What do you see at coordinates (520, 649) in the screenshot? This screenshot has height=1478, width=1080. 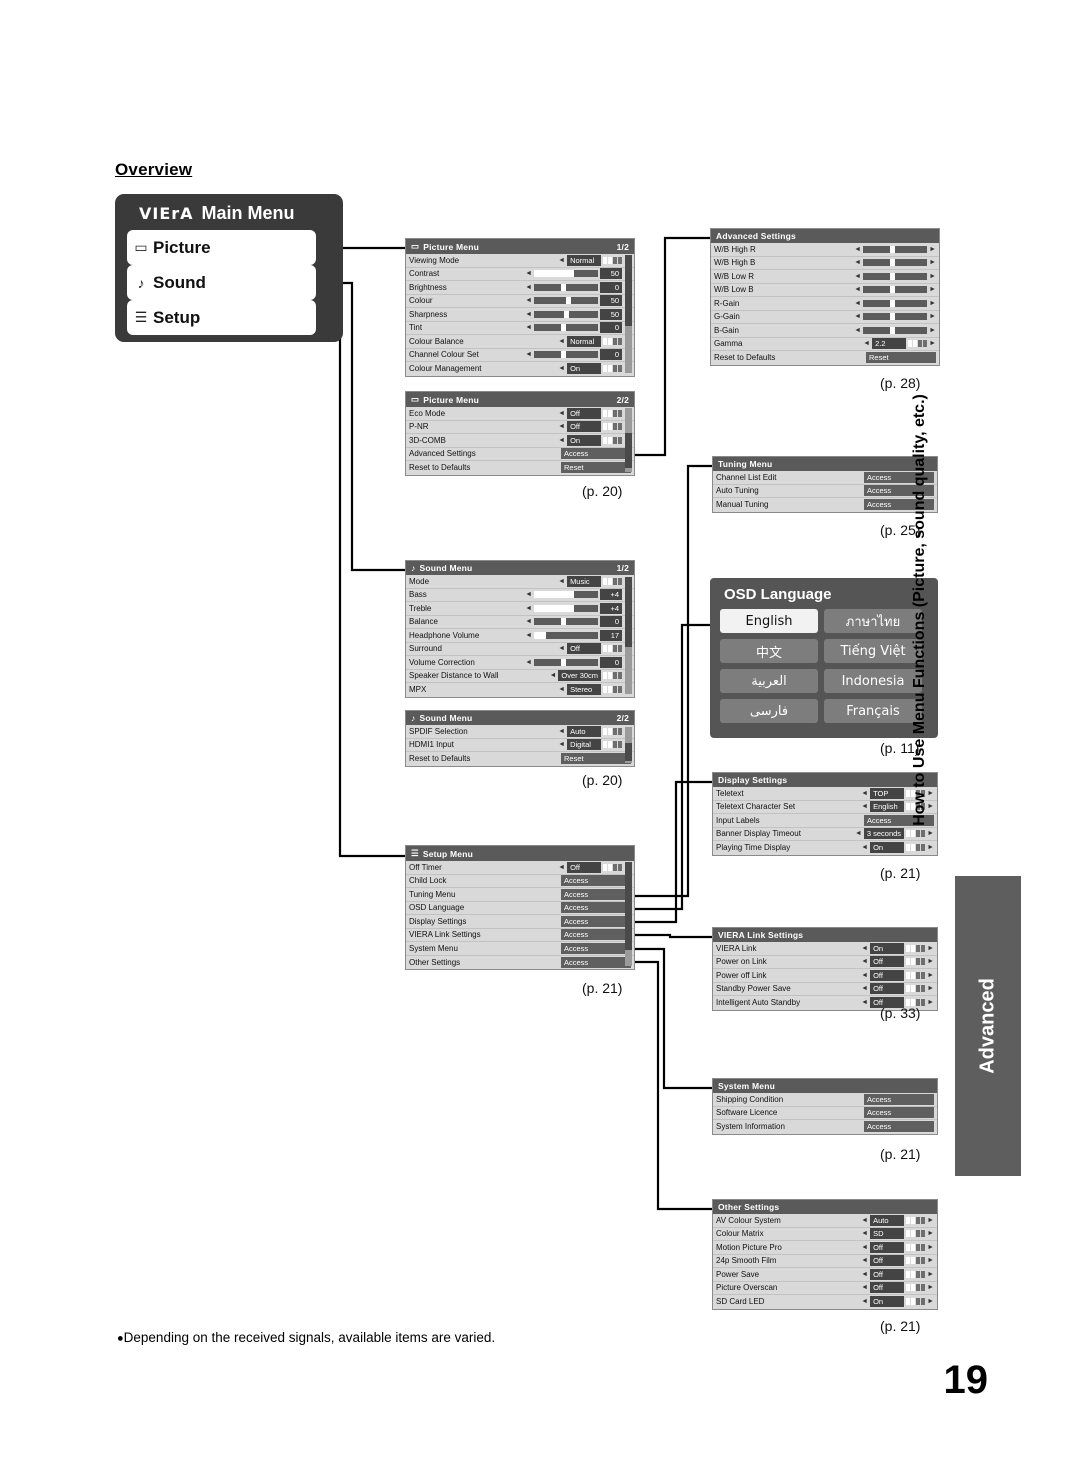 I see `menu-row: Surround ◄Off►` at bounding box center [520, 649].